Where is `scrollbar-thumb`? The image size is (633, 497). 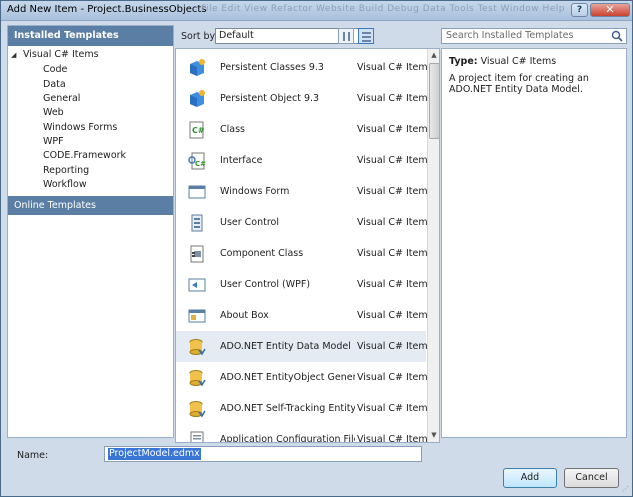
scrollbar-thumb is located at coordinates (434, 101).